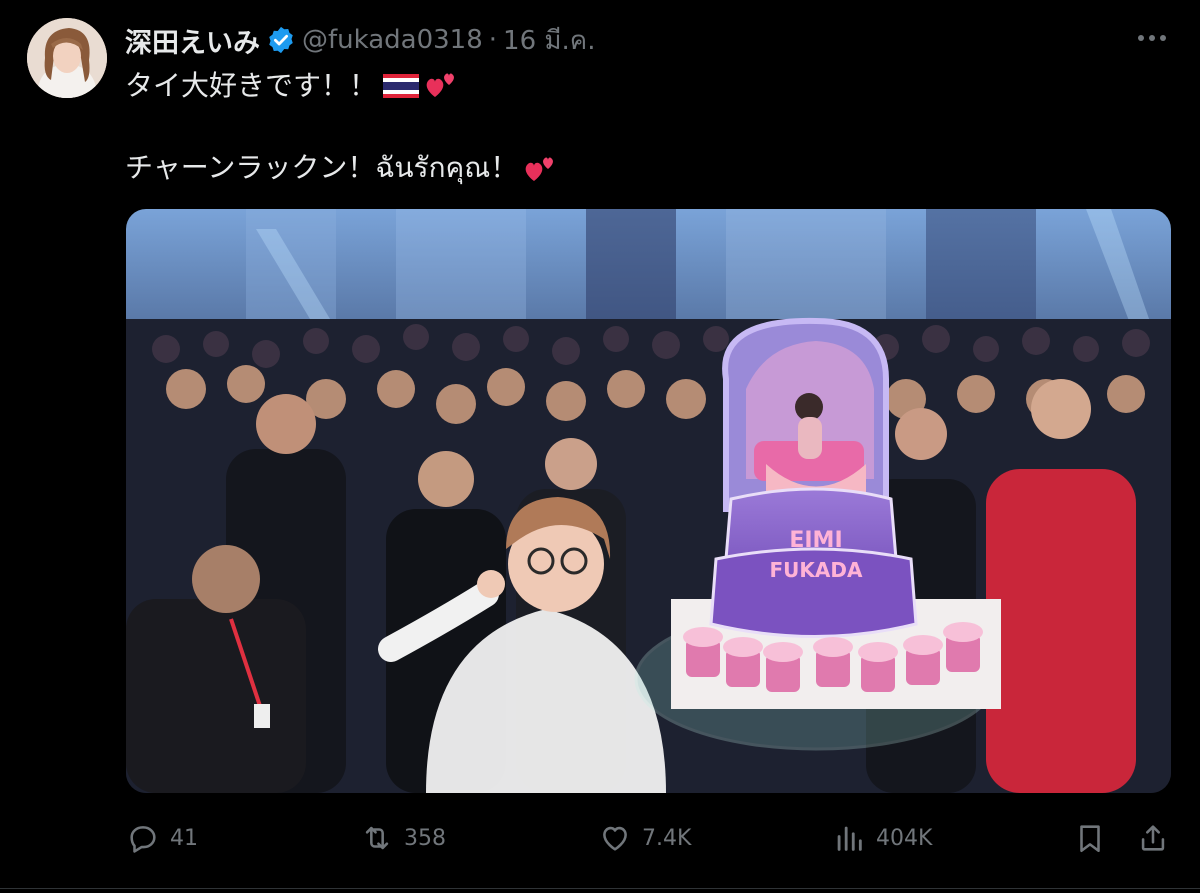  I want to click on bookmark-button, so click(1090, 838).